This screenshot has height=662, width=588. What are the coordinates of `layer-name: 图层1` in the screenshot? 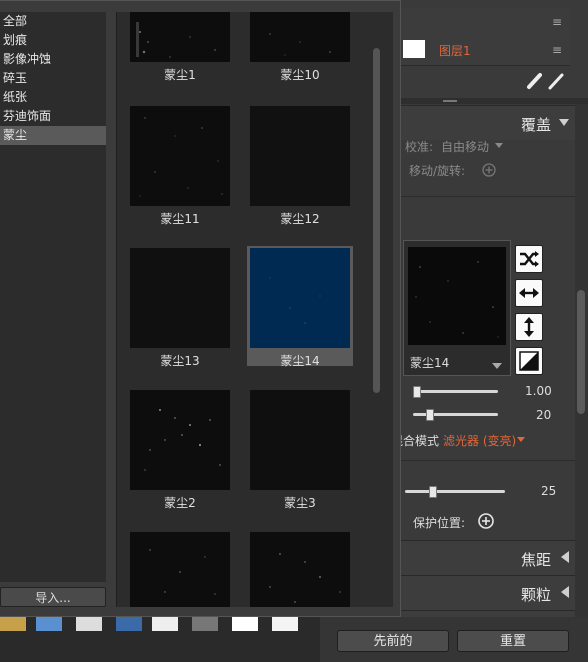 It's located at (455, 50).